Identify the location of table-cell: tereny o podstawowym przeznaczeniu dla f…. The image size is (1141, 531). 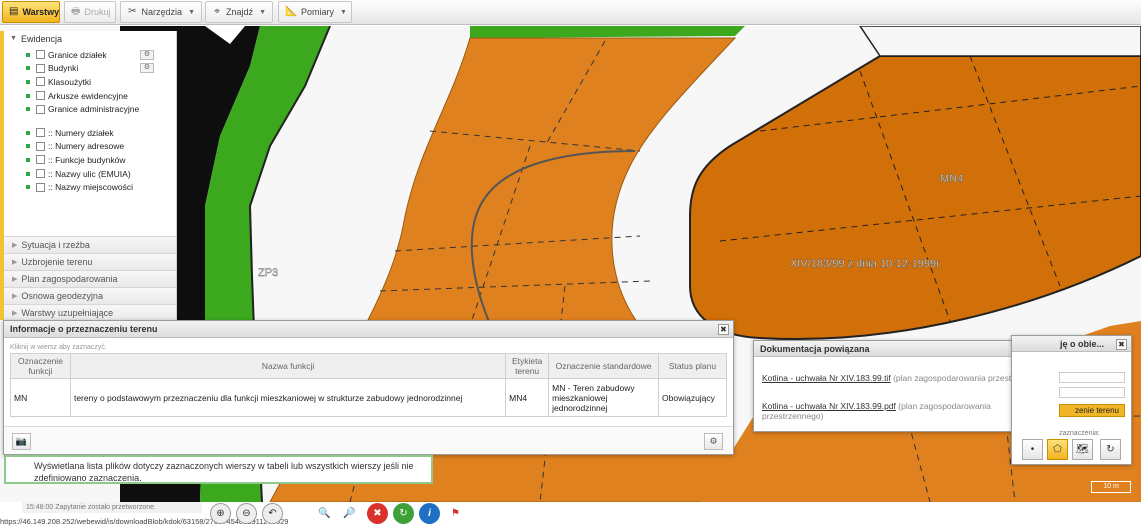
(288, 397).